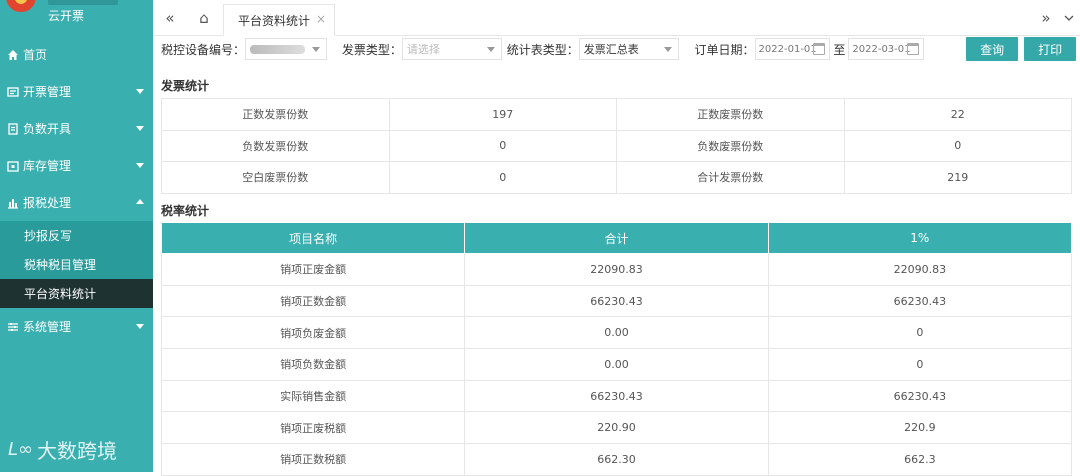 This screenshot has width=1080, height=476. I want to click on submenu-item-tax-category: 税种税目管理, so click(76, 264).